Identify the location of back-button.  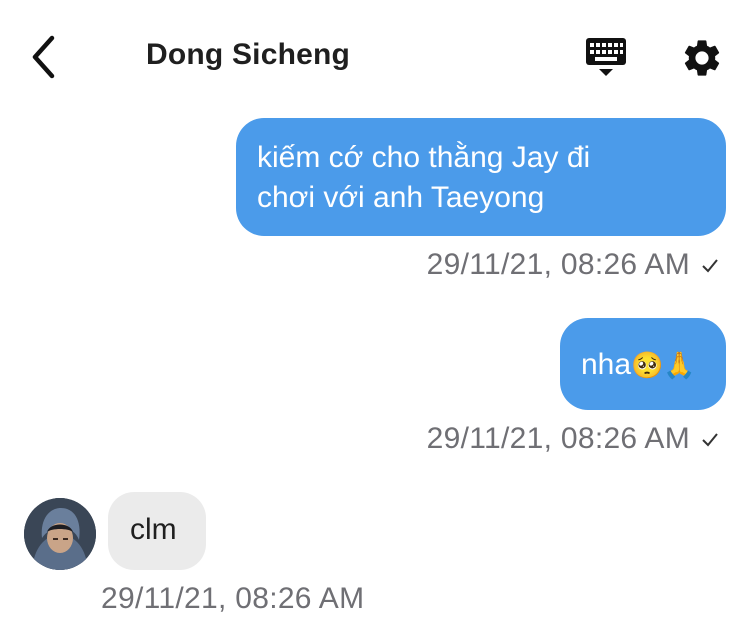
(44, 57).